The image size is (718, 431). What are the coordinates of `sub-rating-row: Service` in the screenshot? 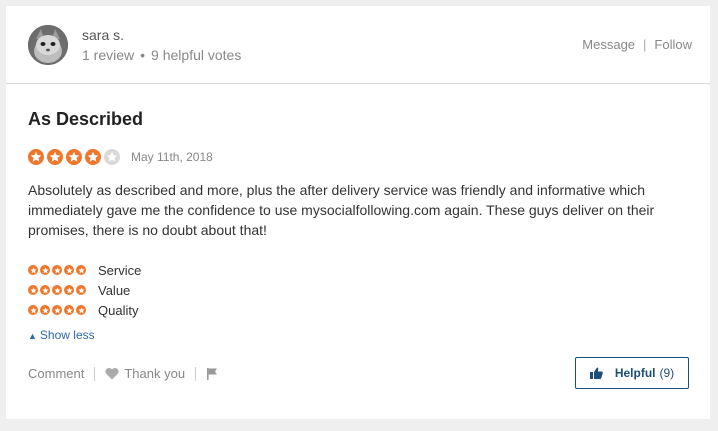 It's located at (84, 270).